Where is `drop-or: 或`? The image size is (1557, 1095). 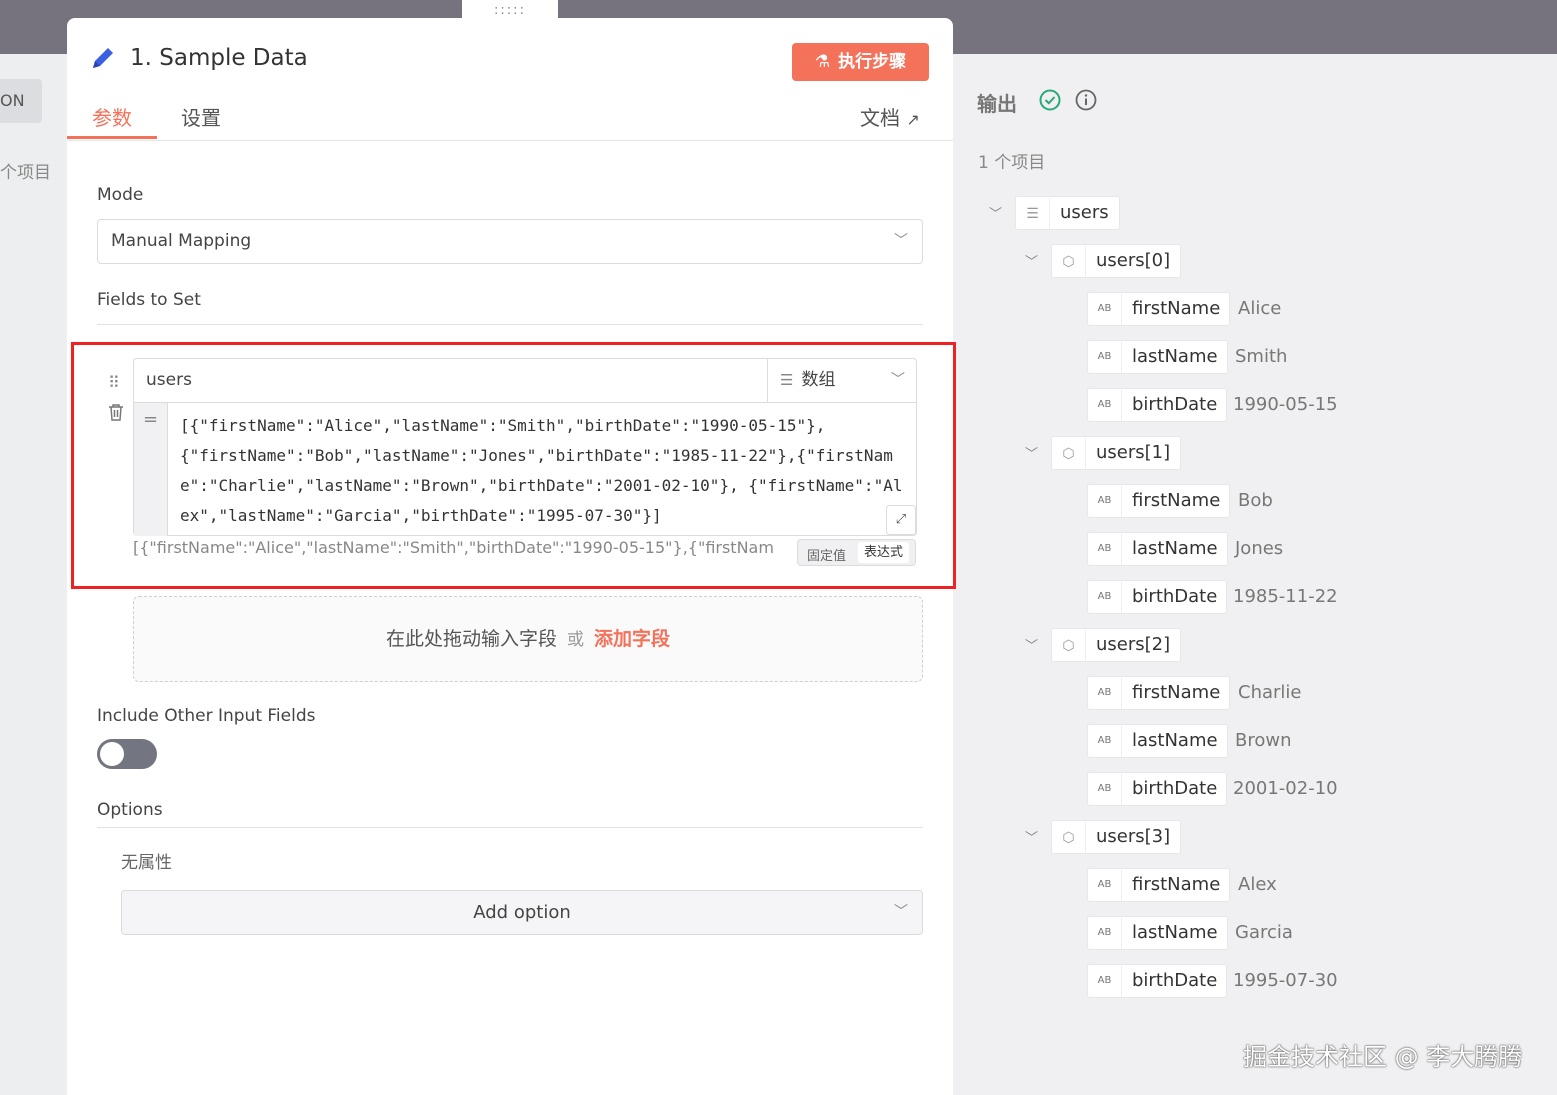 drop-or: 或 is located at coordinates (575, 640).